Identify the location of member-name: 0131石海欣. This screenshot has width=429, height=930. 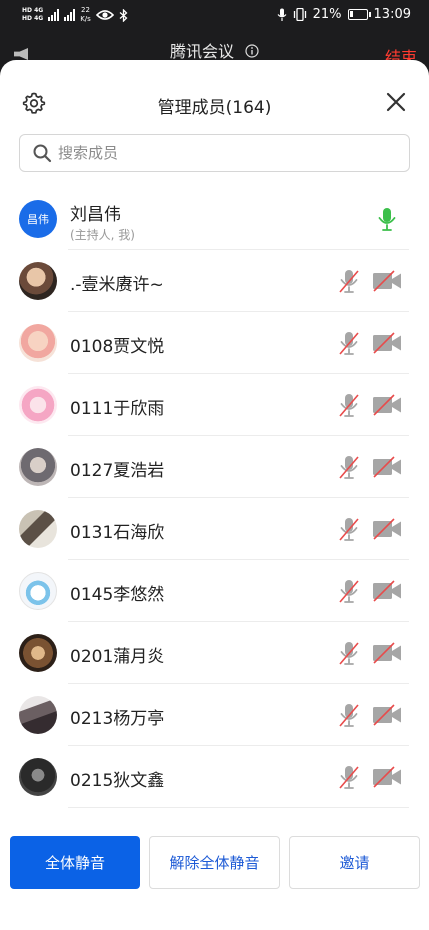
(117, 533).